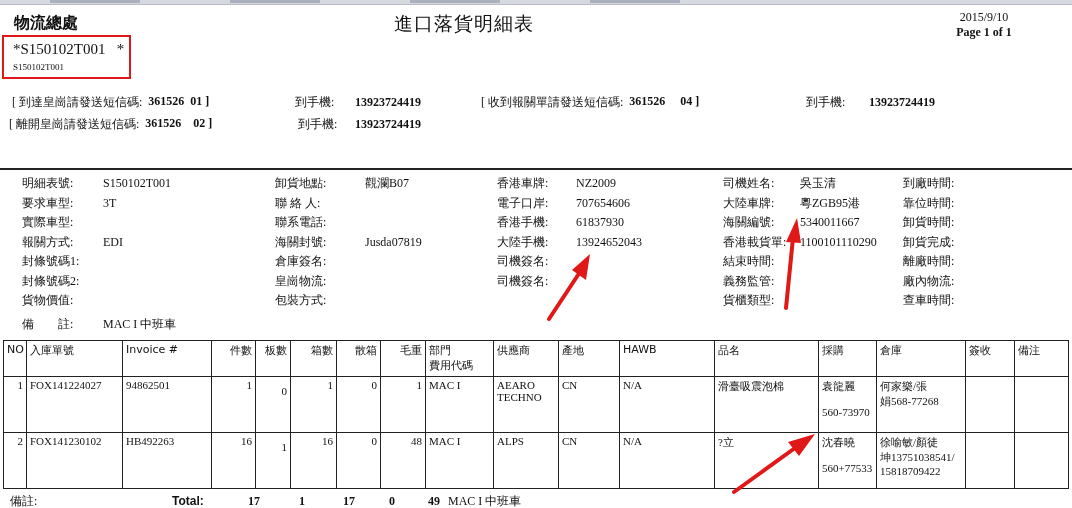 The height and width of the screenshot is (508, 1072). What do you see at coordinates (179, 123) in the screenshot?
I see `sms-code: 361526 02 ]` at bounding box center [179, 123].